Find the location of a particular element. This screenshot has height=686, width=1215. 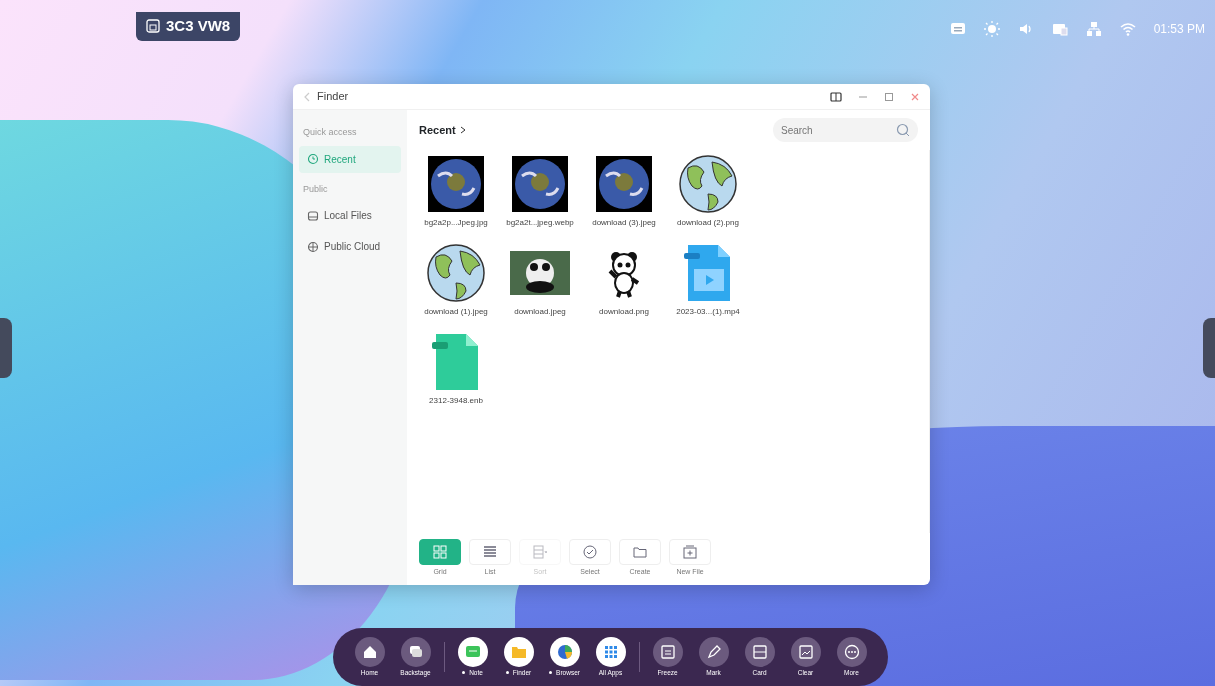

frame-icon is located at coordinates (667, 651).